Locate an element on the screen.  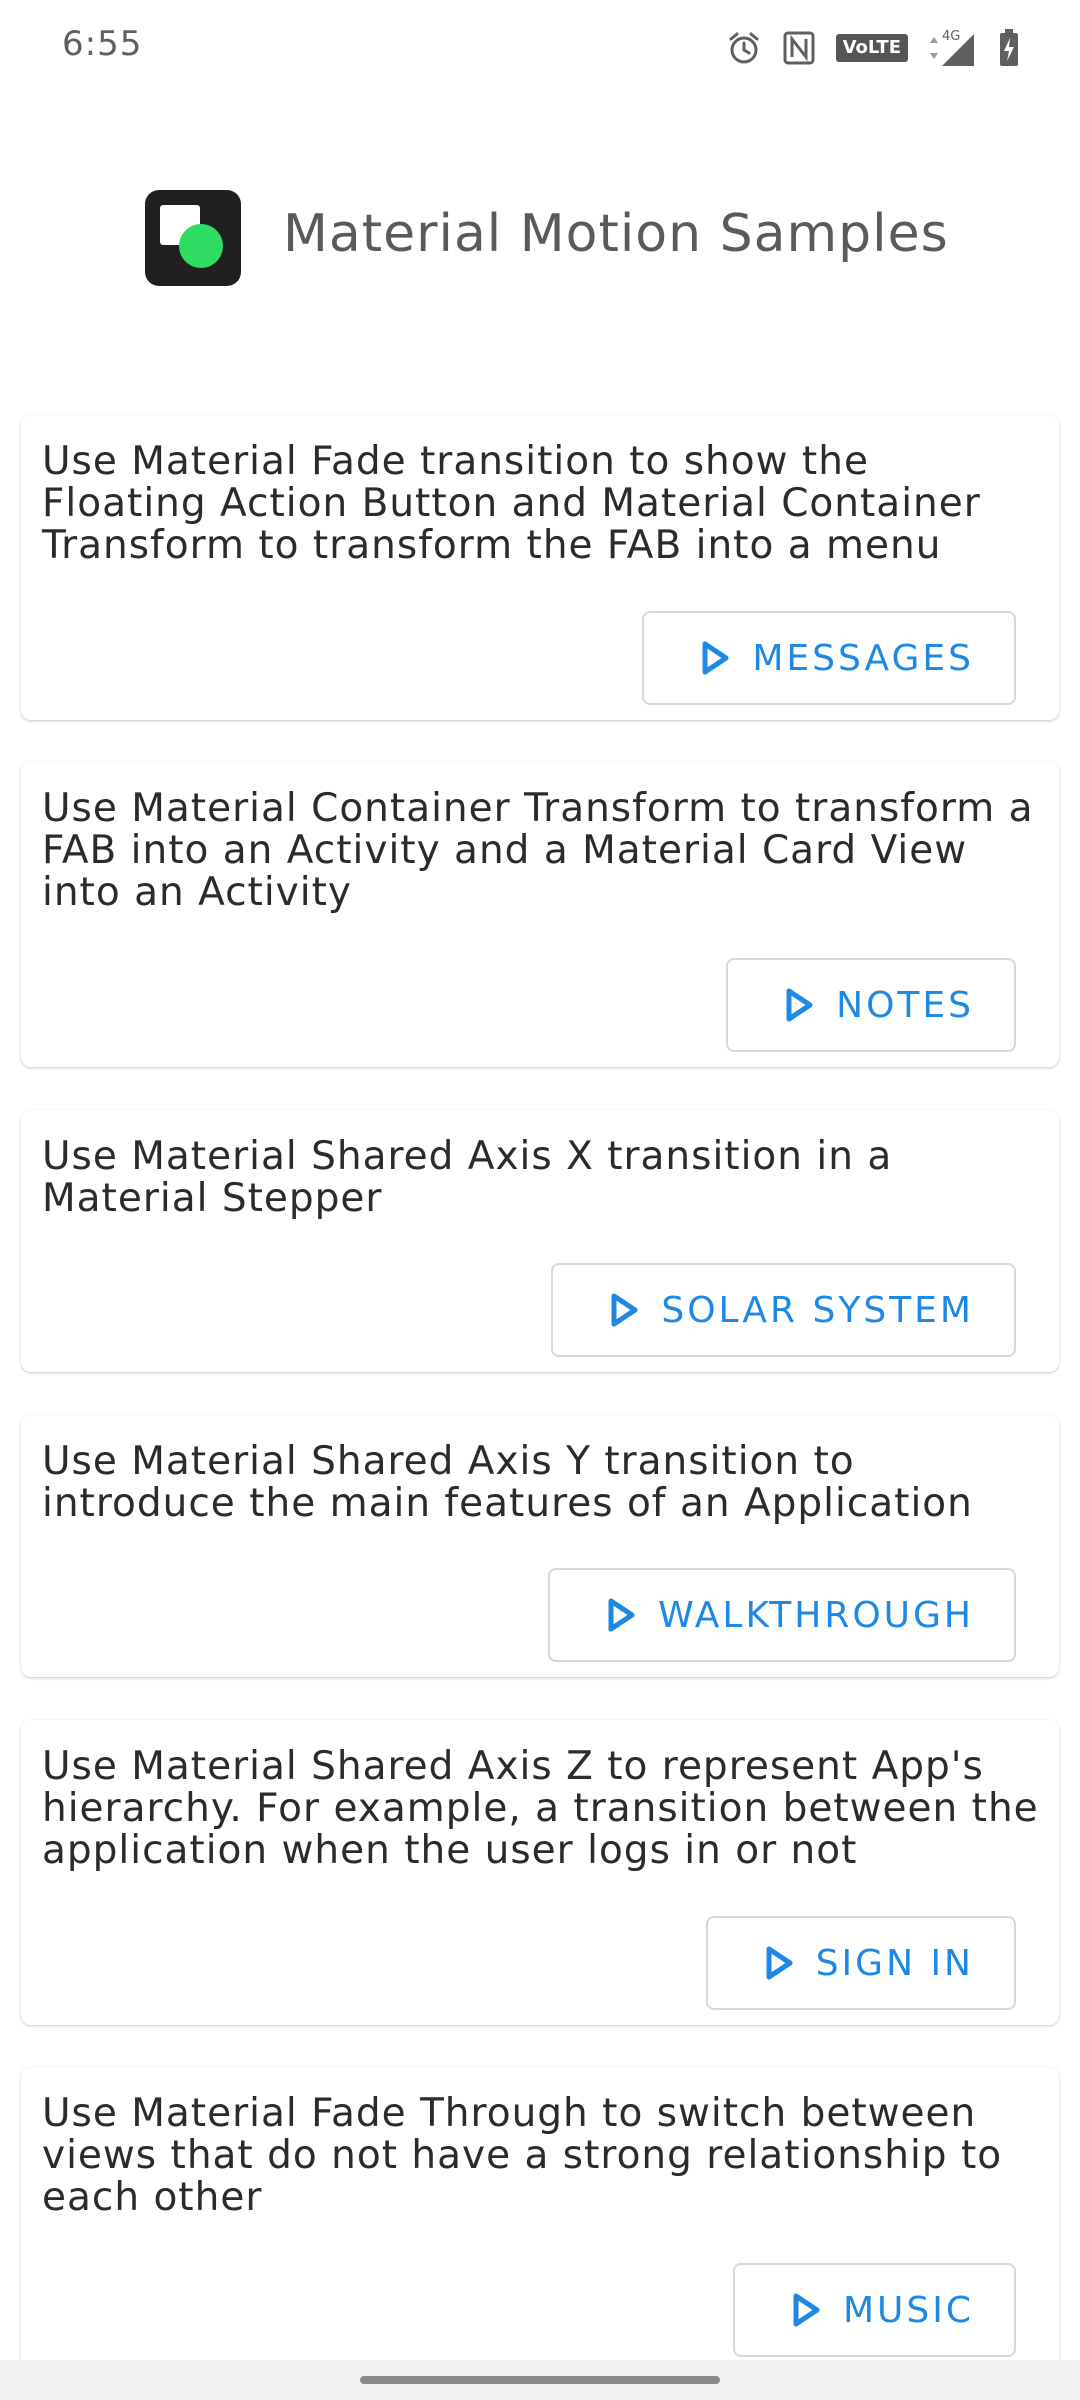
notes-button-label: NOTES is located at coordinates (905, 1005).